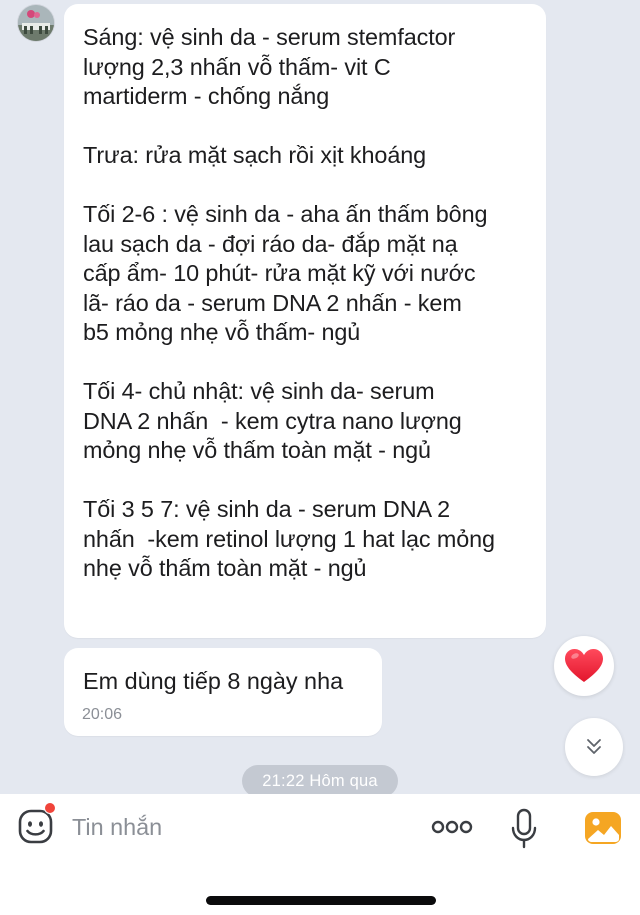 The width and height of the screenshot is (640, 915). I want to click on more-options-button, so click(452, 827).